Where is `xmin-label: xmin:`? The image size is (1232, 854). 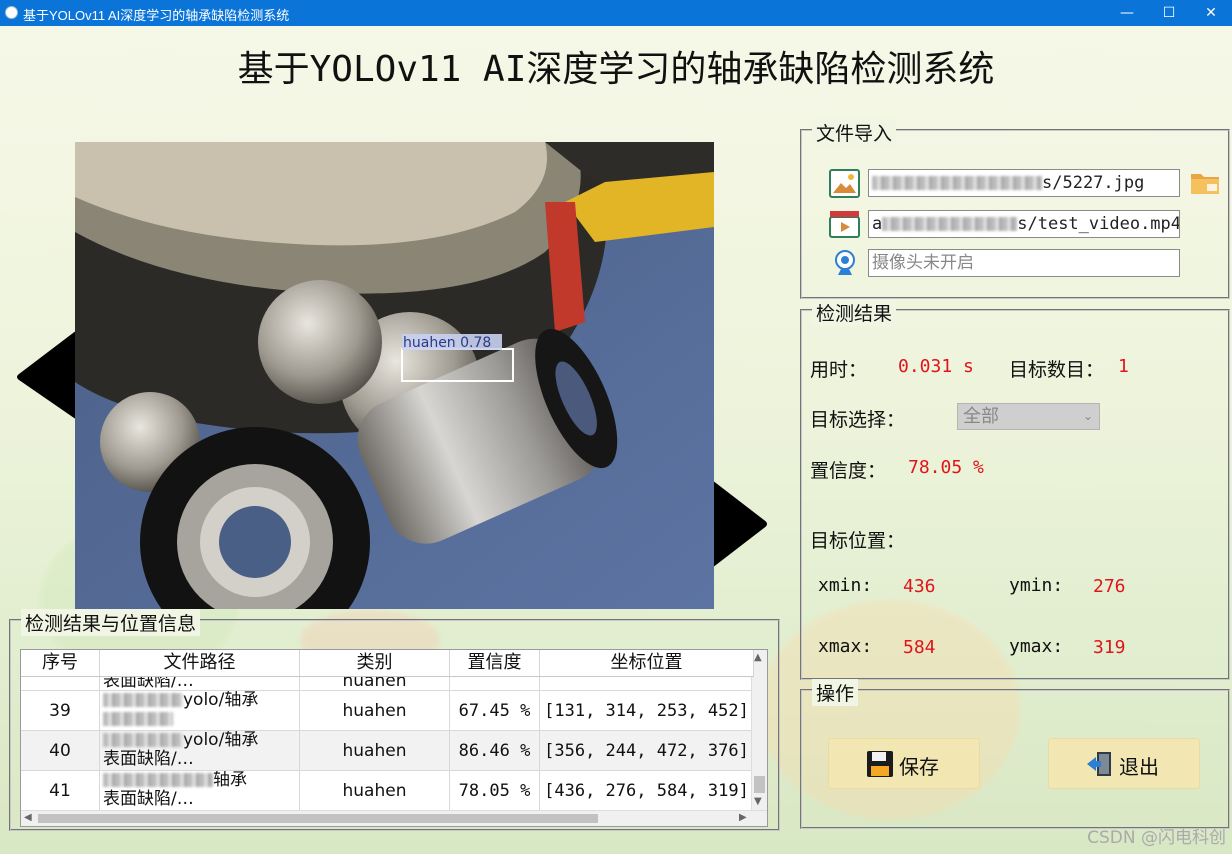
xmin-label: xmin: is located at coordinates (845, 585).